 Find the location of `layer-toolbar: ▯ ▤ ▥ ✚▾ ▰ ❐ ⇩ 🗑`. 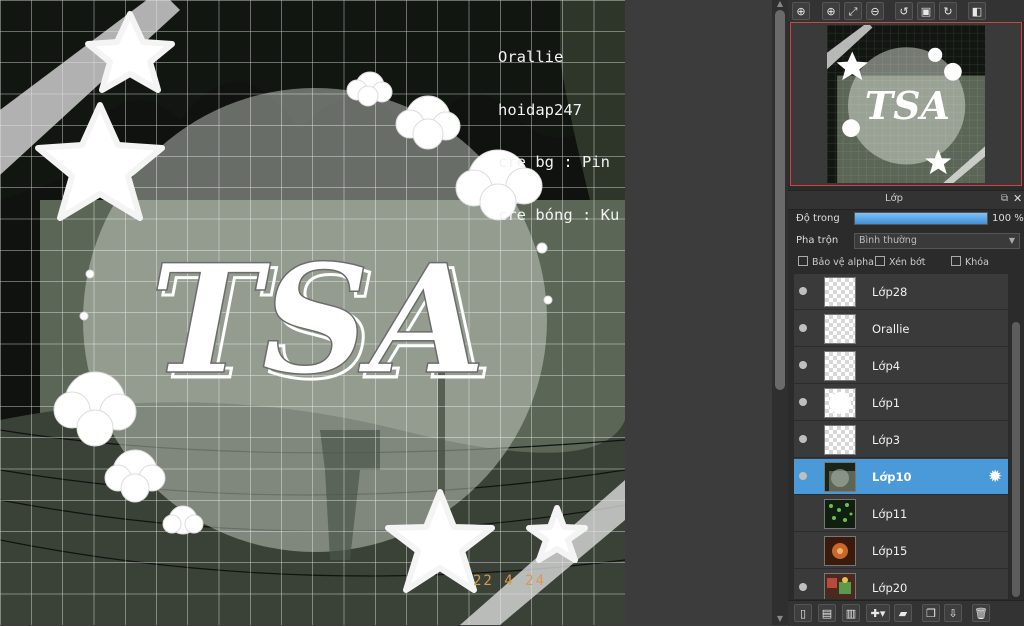

layer-toolbar: ▯ ▤ ▥ ✚▾ ▰ ❐ ⇩ 🗑 is located at coordinates (906, 613).